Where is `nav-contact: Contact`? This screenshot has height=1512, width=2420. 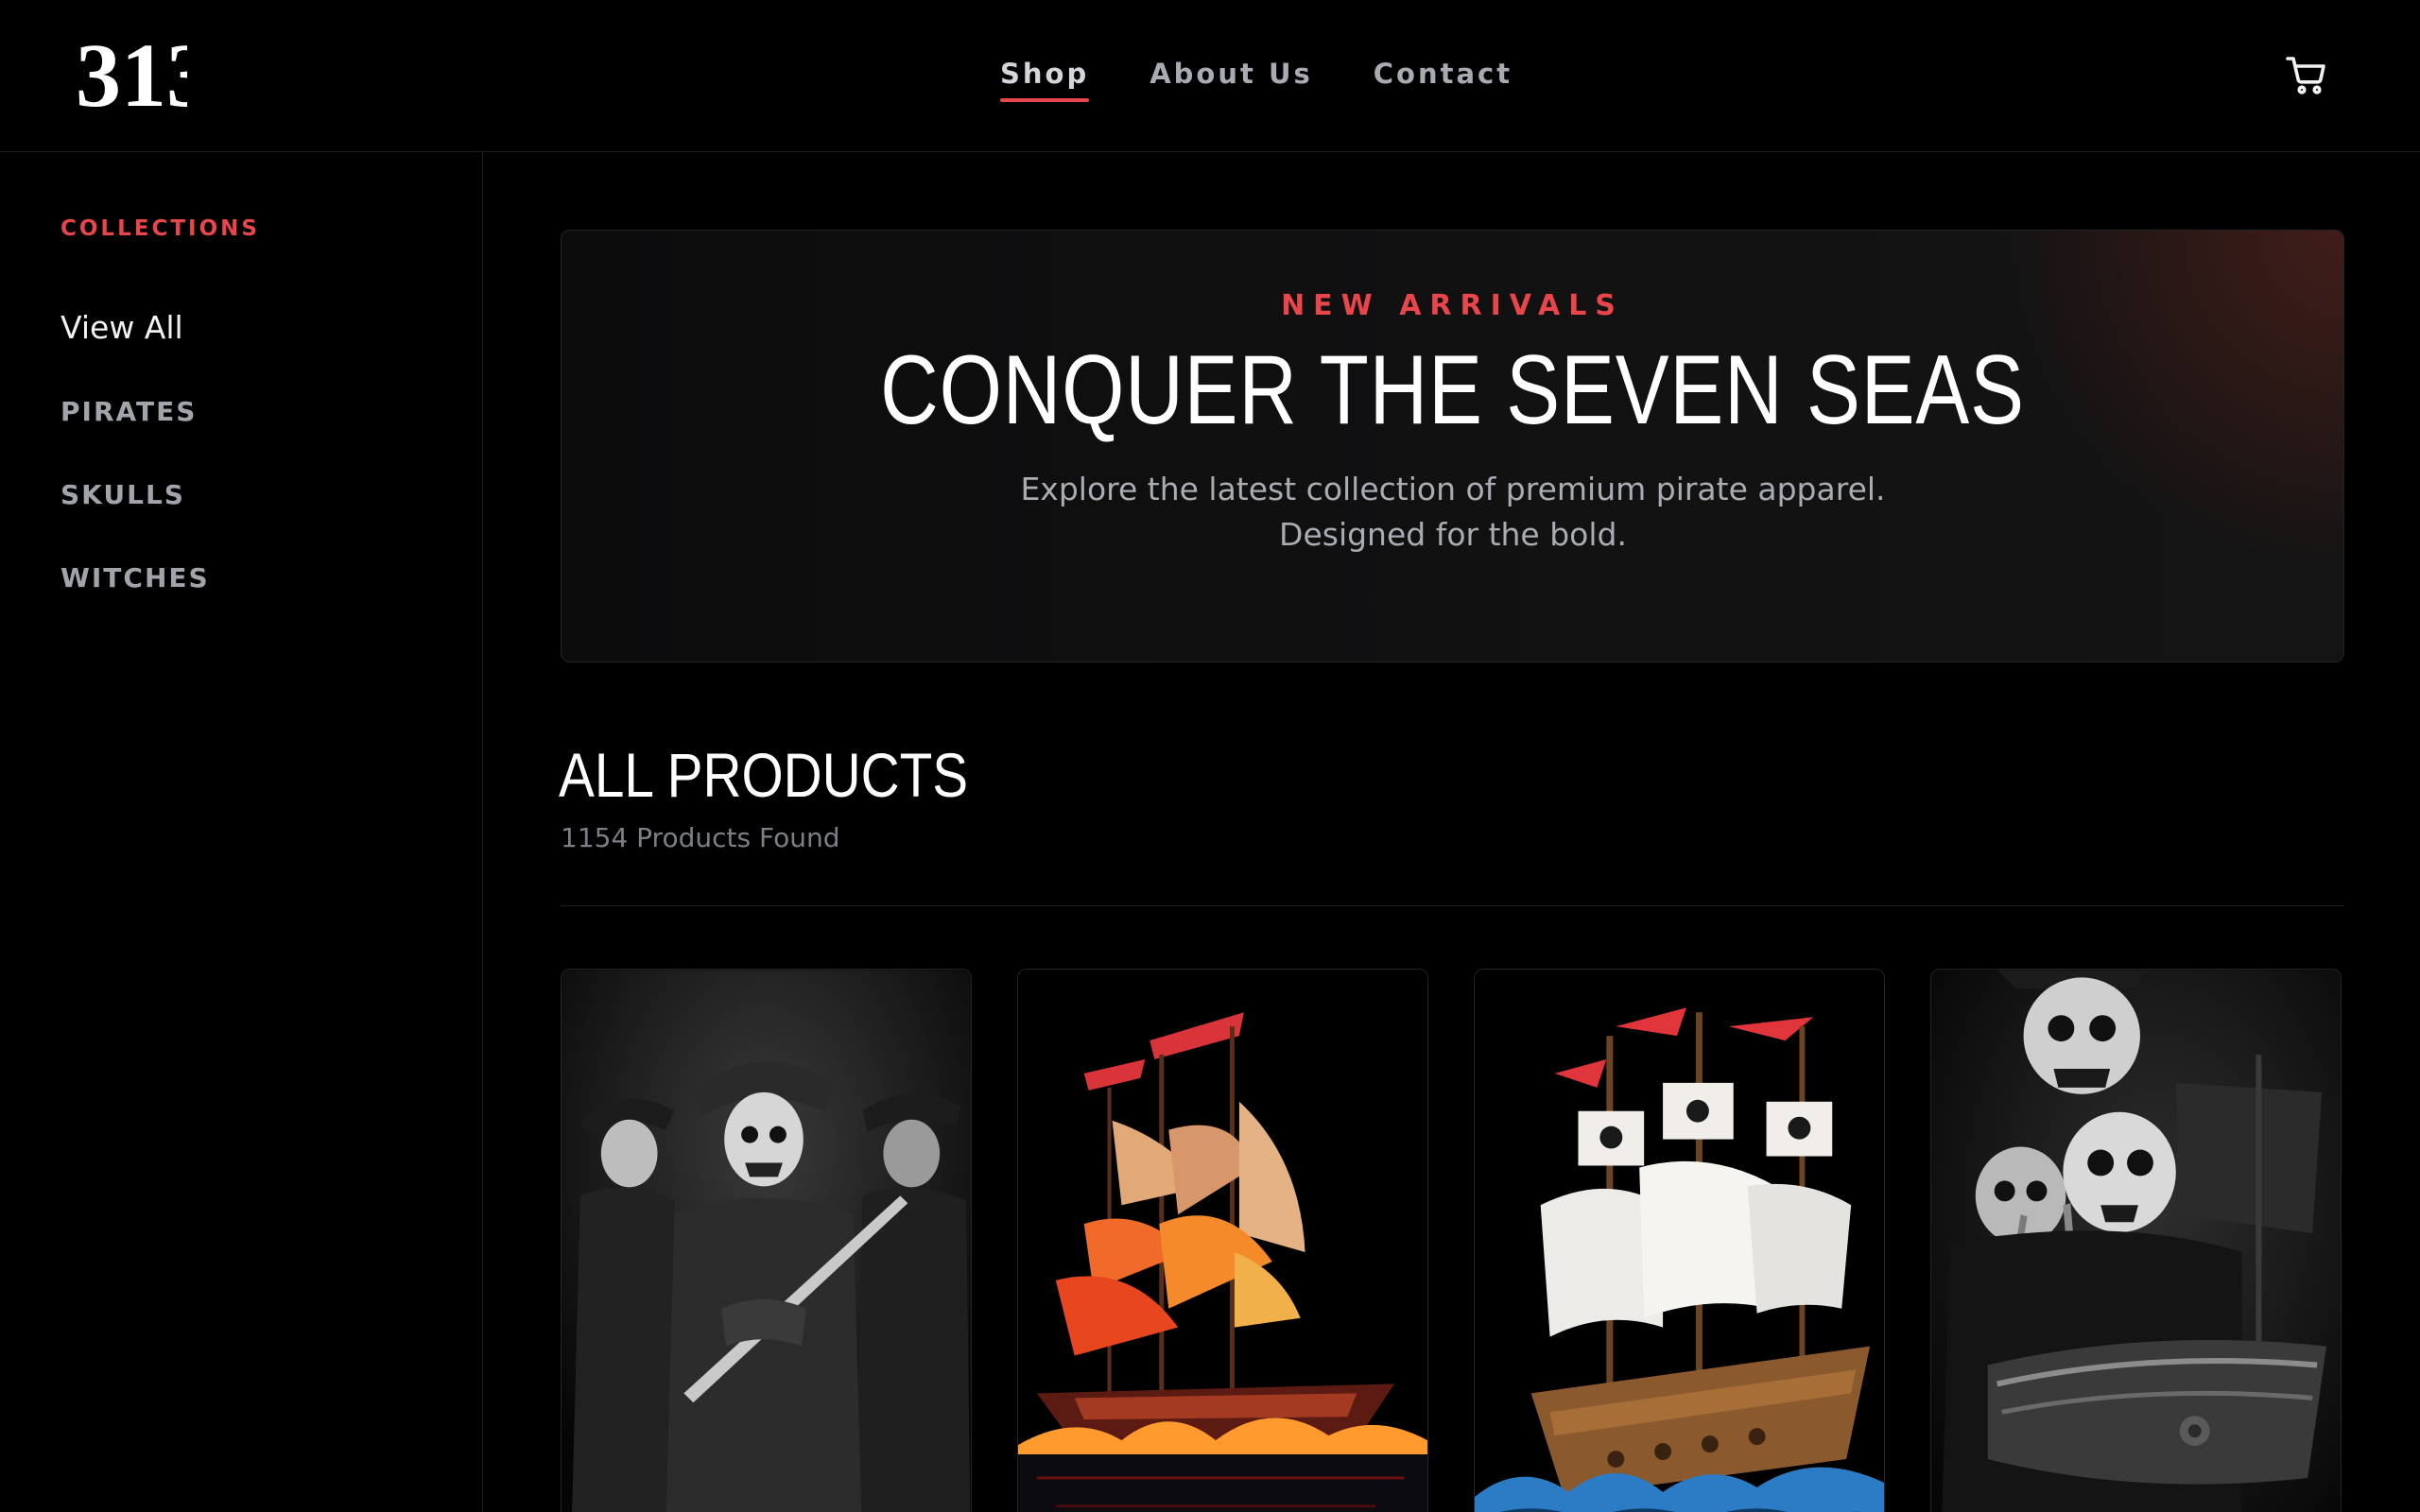
nav-contact: Contact is located at coordinates (1443, 77).